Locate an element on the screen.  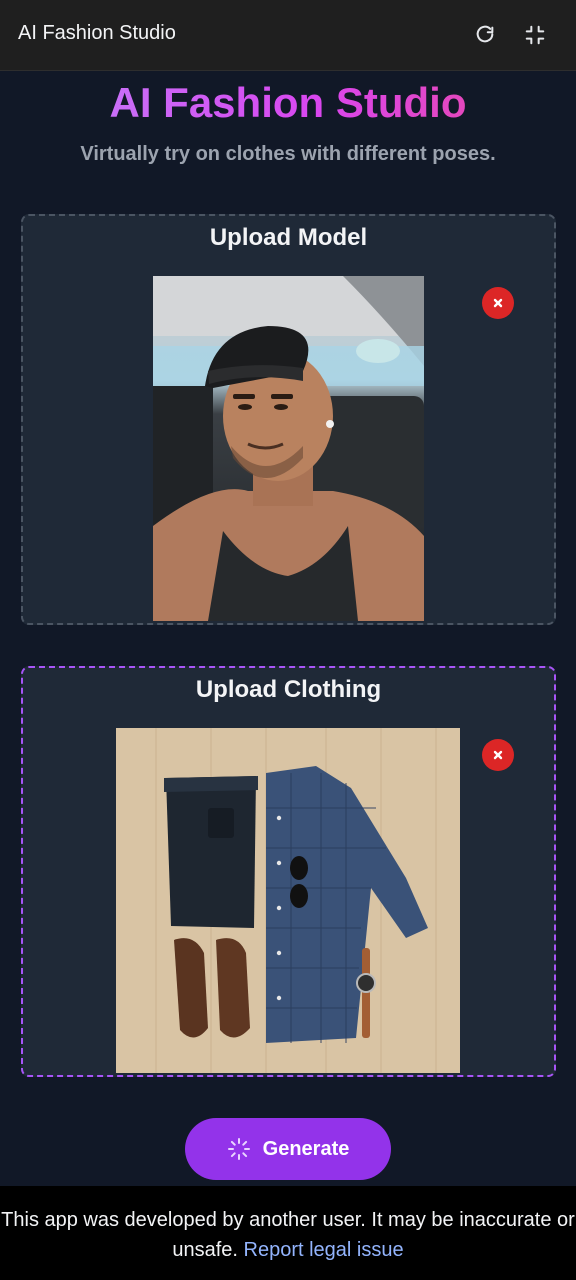
collapse-button is located at coordinates (535, 35).